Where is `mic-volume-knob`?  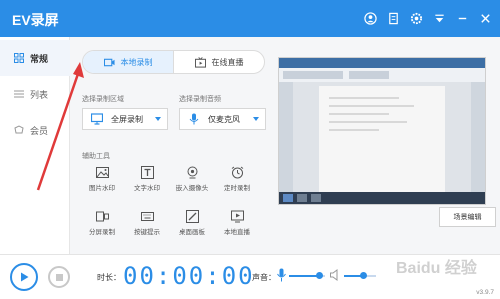 mic-volume-knob is located at coordinates (320, 275).